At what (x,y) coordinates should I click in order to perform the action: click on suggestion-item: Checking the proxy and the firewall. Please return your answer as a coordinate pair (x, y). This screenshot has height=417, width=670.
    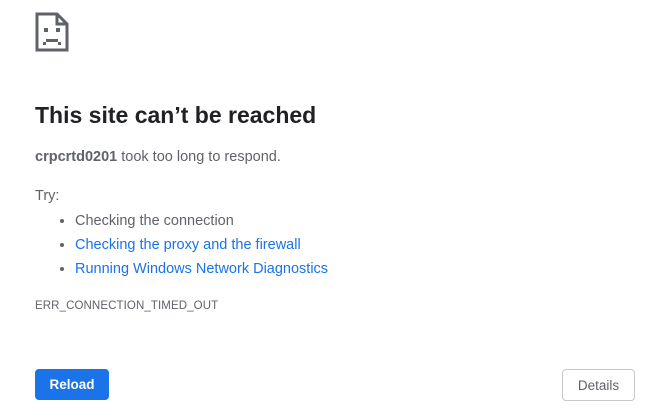
    Looking at the image, I should click on (201, 245).